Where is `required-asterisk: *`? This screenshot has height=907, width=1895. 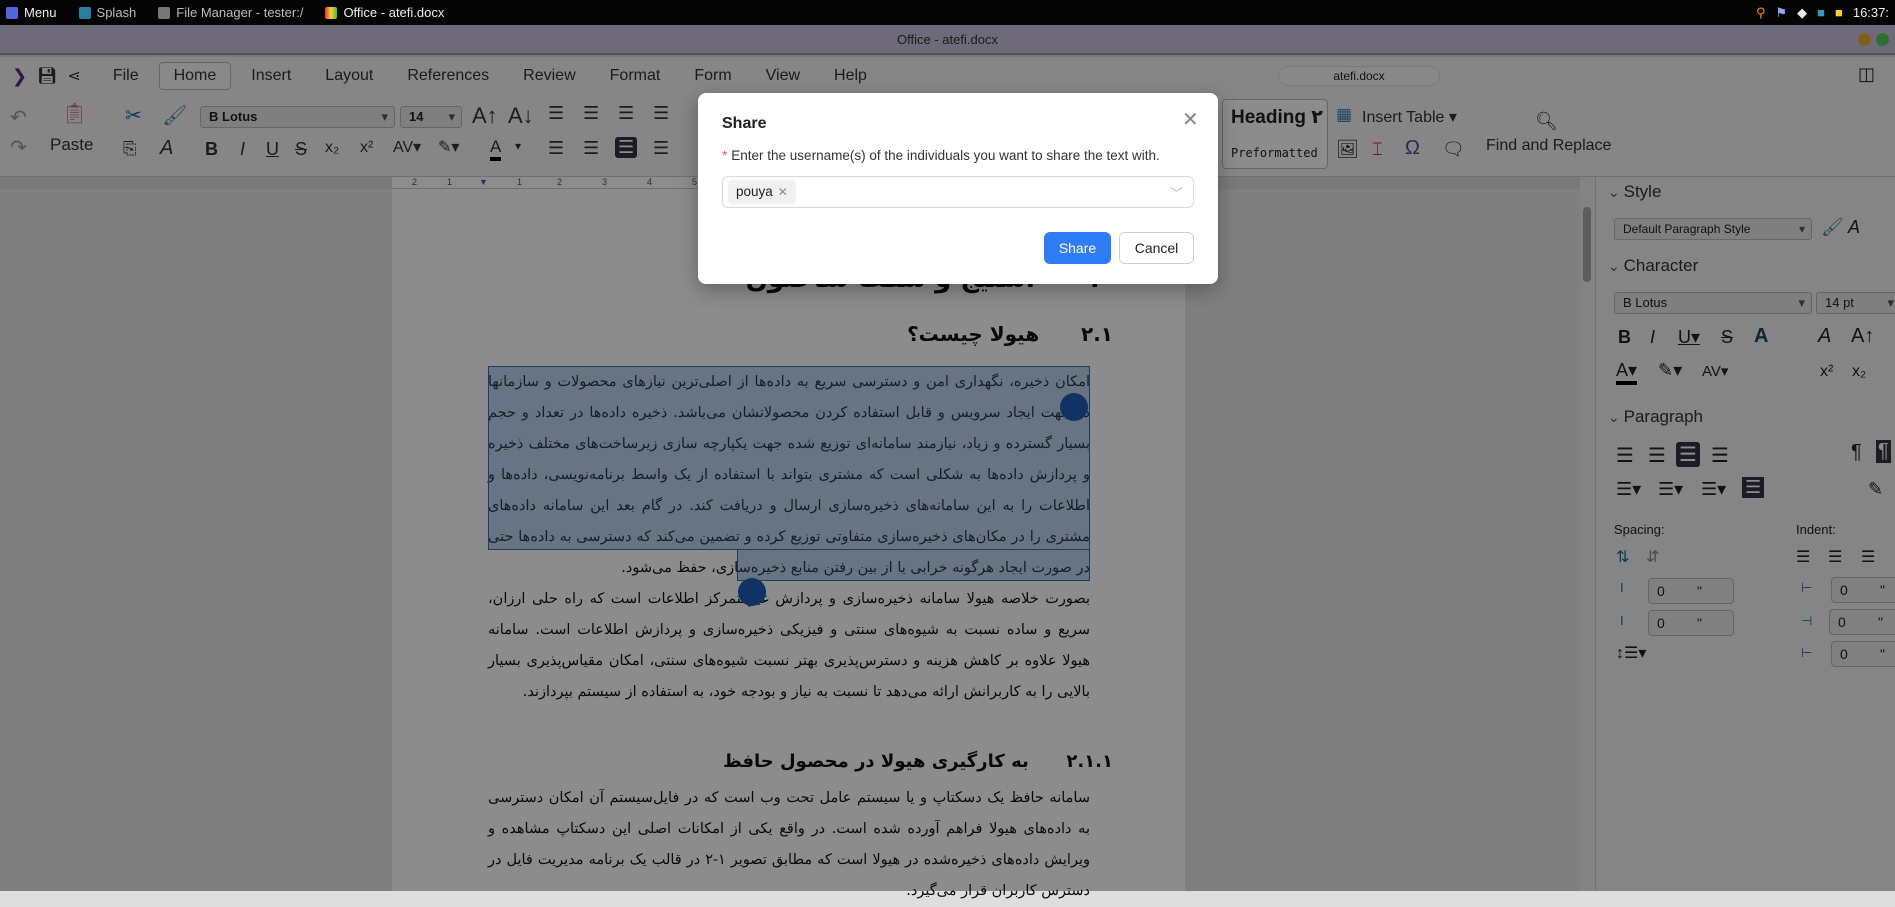 required-asterisk: * is located at coordinates (725, 155).